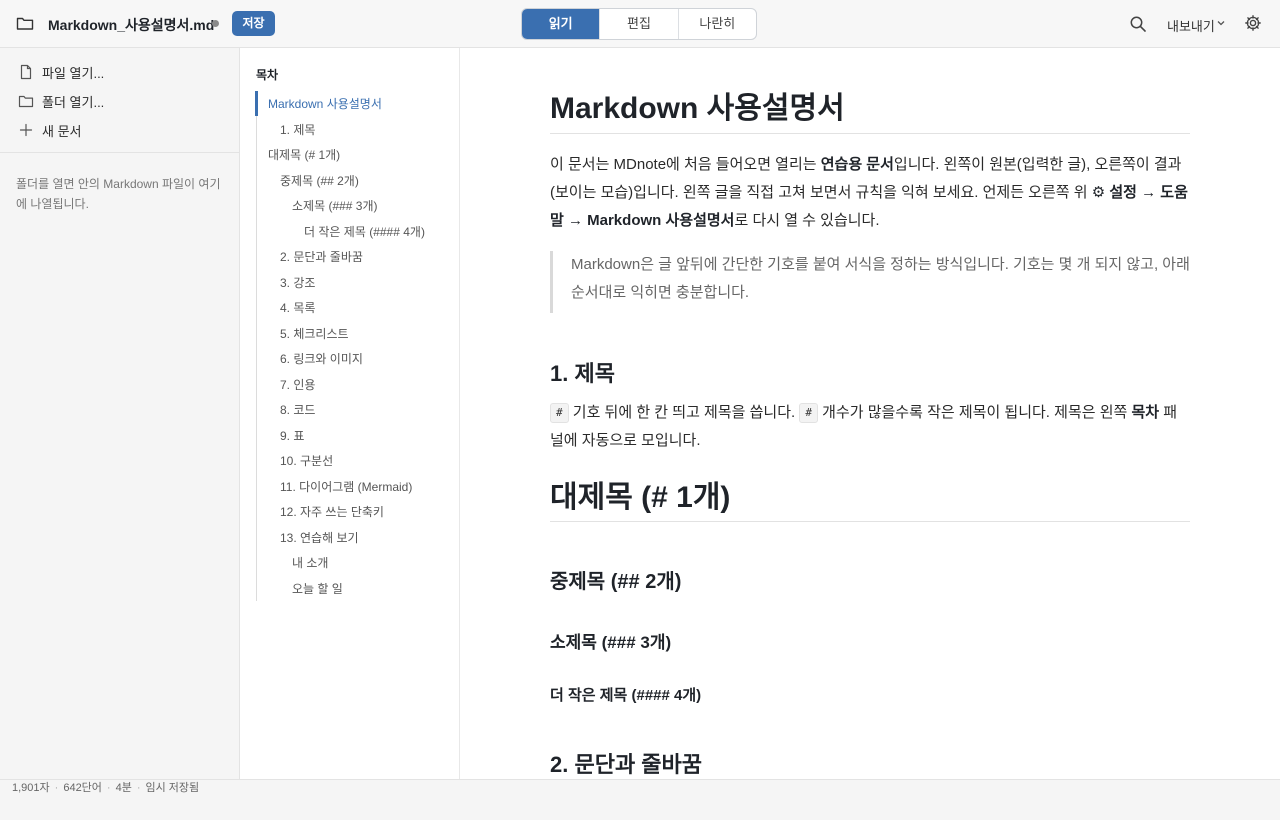  What do you see at coordinates (253, 23) in the screenshot?
I see `save-button: 저장` at bounding box center [253, 23].